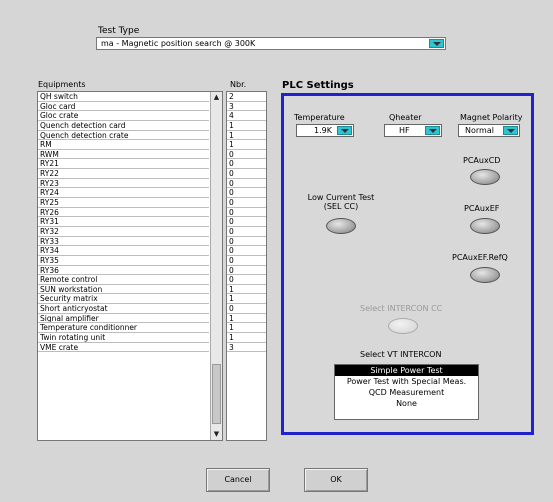 This screenshot has width=553, height=502. What do you see at coordinates (336, 480) in the screenshot?
I see `ok-button: OK` at bounding box center [336, 480].